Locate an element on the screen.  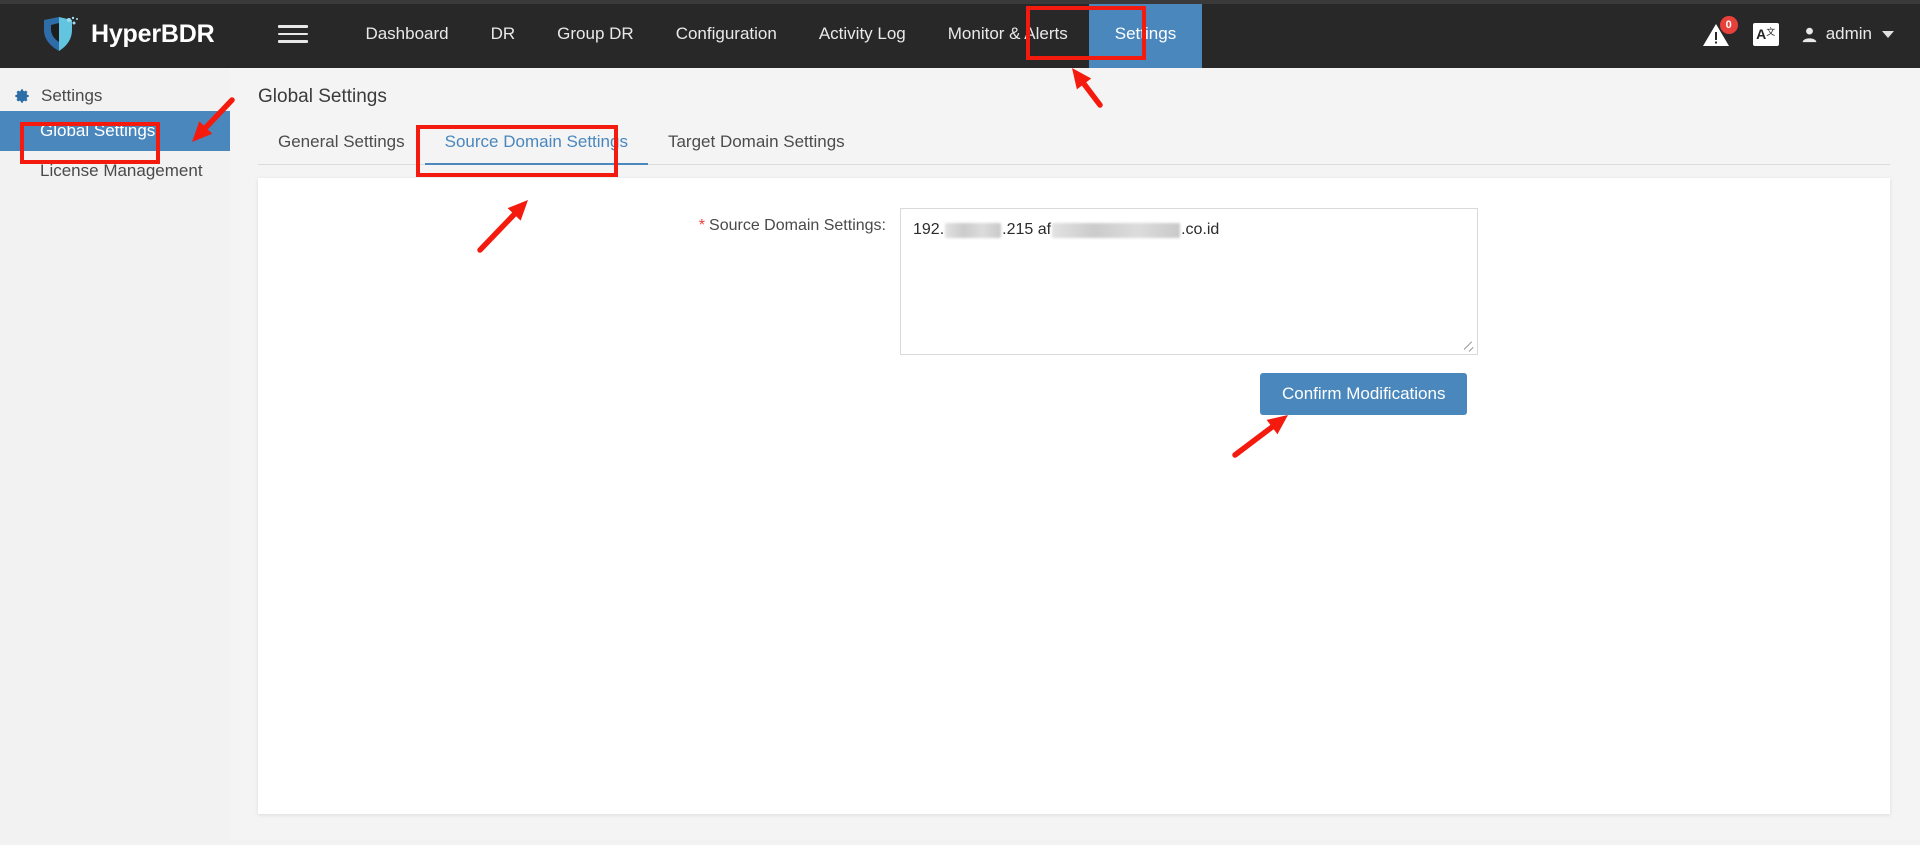
user-menu: admin is located at coordinates (1847, 34).